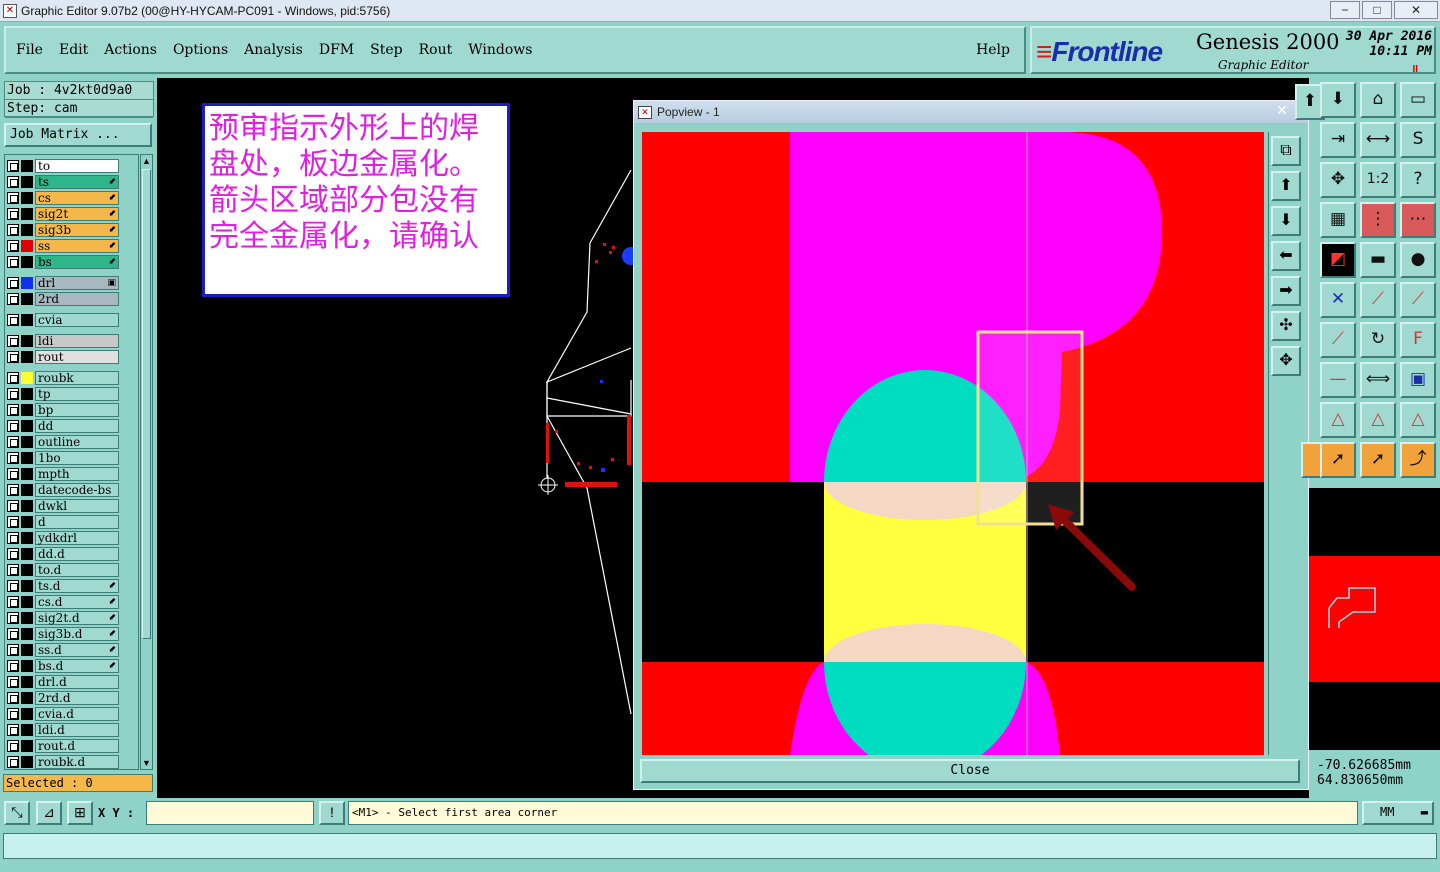 The width and height of the screenshot is (1440, 872). I want to click on message-field, so click(720, 846).